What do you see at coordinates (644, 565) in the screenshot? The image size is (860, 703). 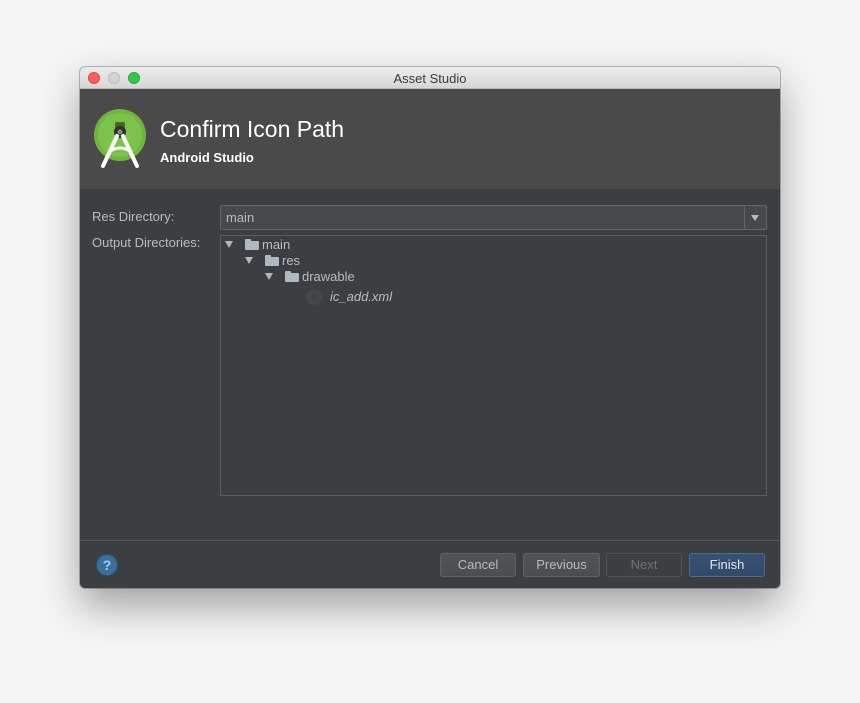 I see `next-button: Next` at bounding box center [644, 565].